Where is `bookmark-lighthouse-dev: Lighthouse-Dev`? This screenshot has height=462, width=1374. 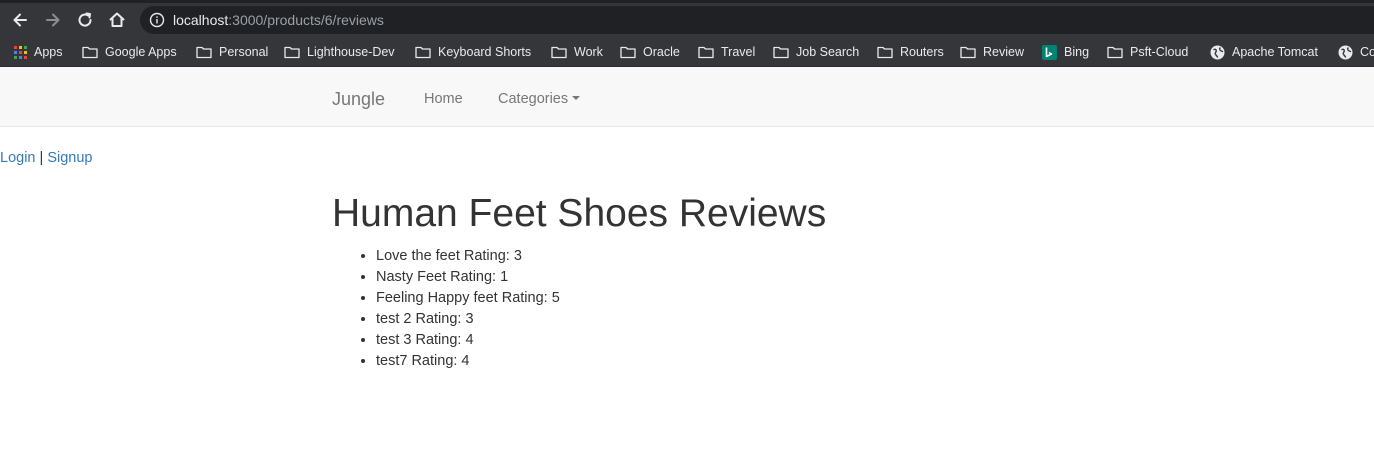
bookmark-lighthouse-dev: Lighthouse-Dev is located at coordinates (339, 52).